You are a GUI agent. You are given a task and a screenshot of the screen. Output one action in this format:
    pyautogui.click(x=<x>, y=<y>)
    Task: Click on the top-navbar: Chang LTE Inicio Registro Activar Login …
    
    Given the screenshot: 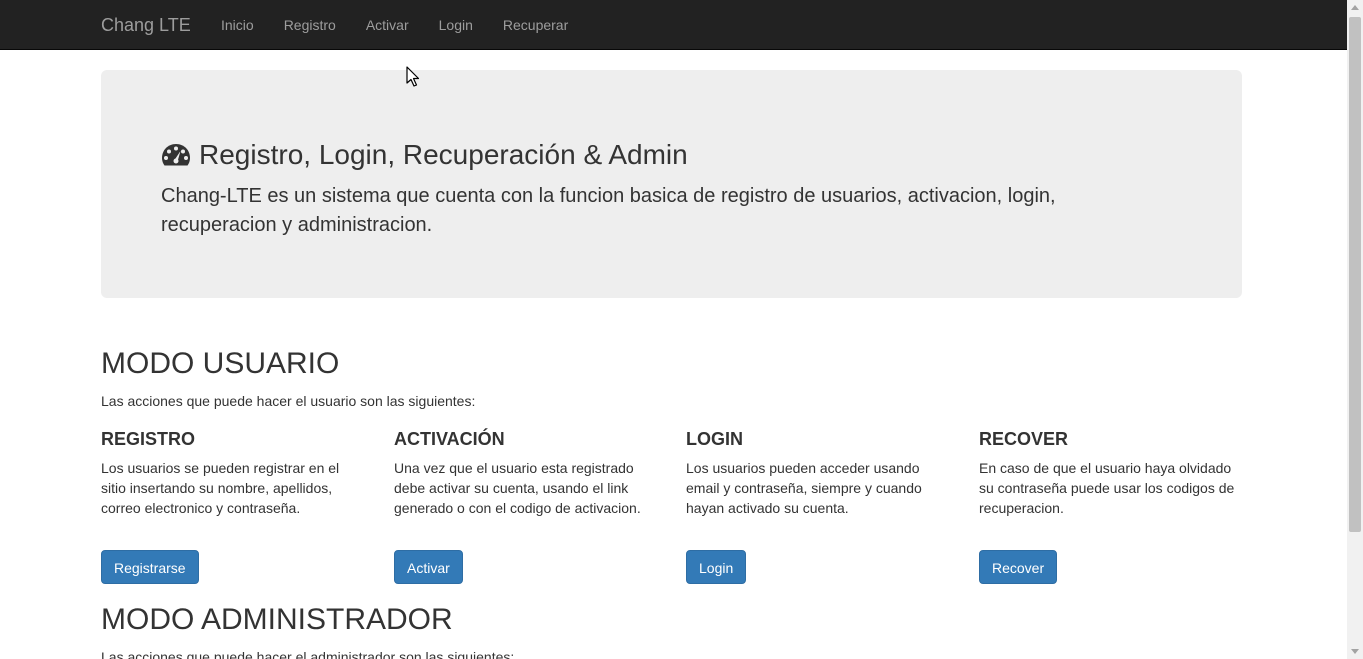 What is the action you would take?
    pyautogui.click(x=673, y=25)
    